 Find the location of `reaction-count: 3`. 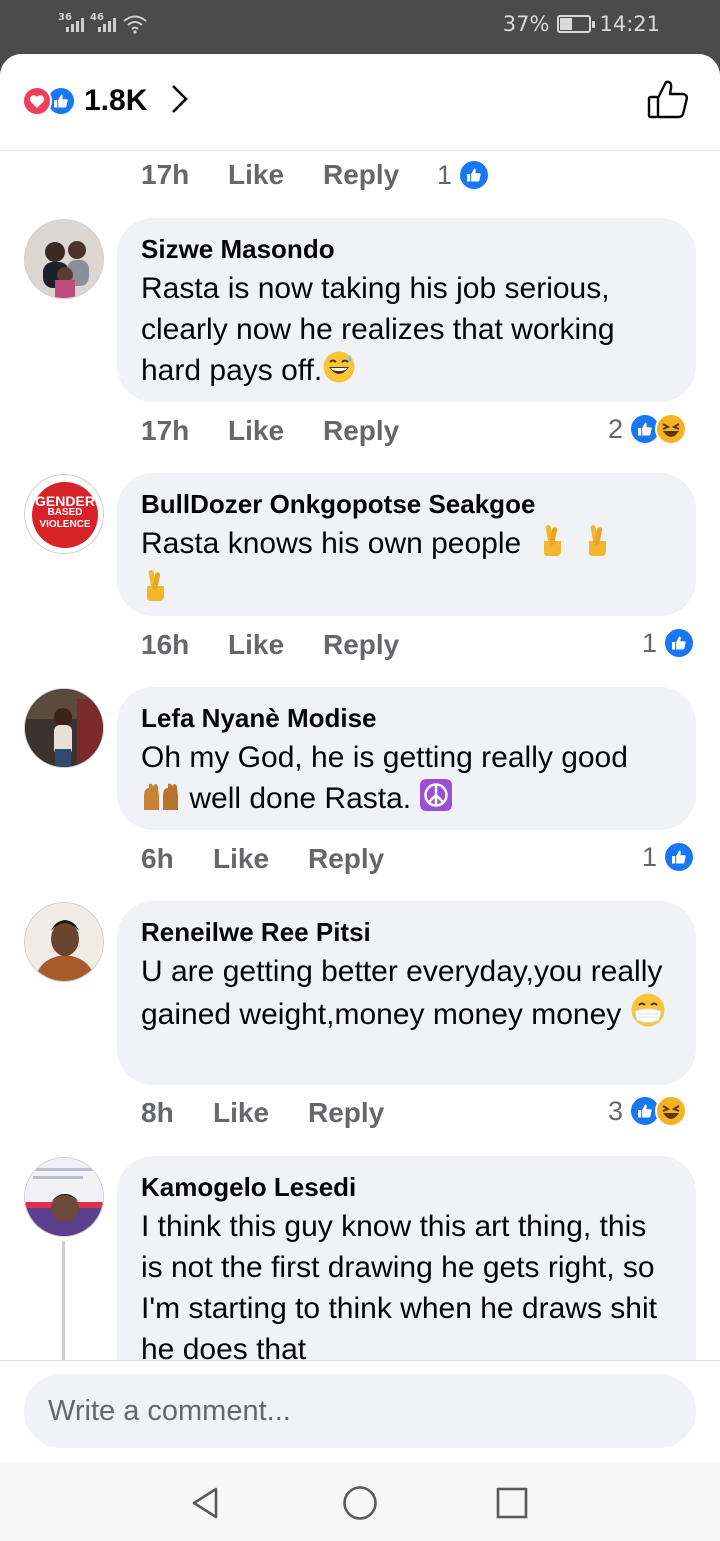

reaction-count: 3 is located at coordinates (648, 1111).